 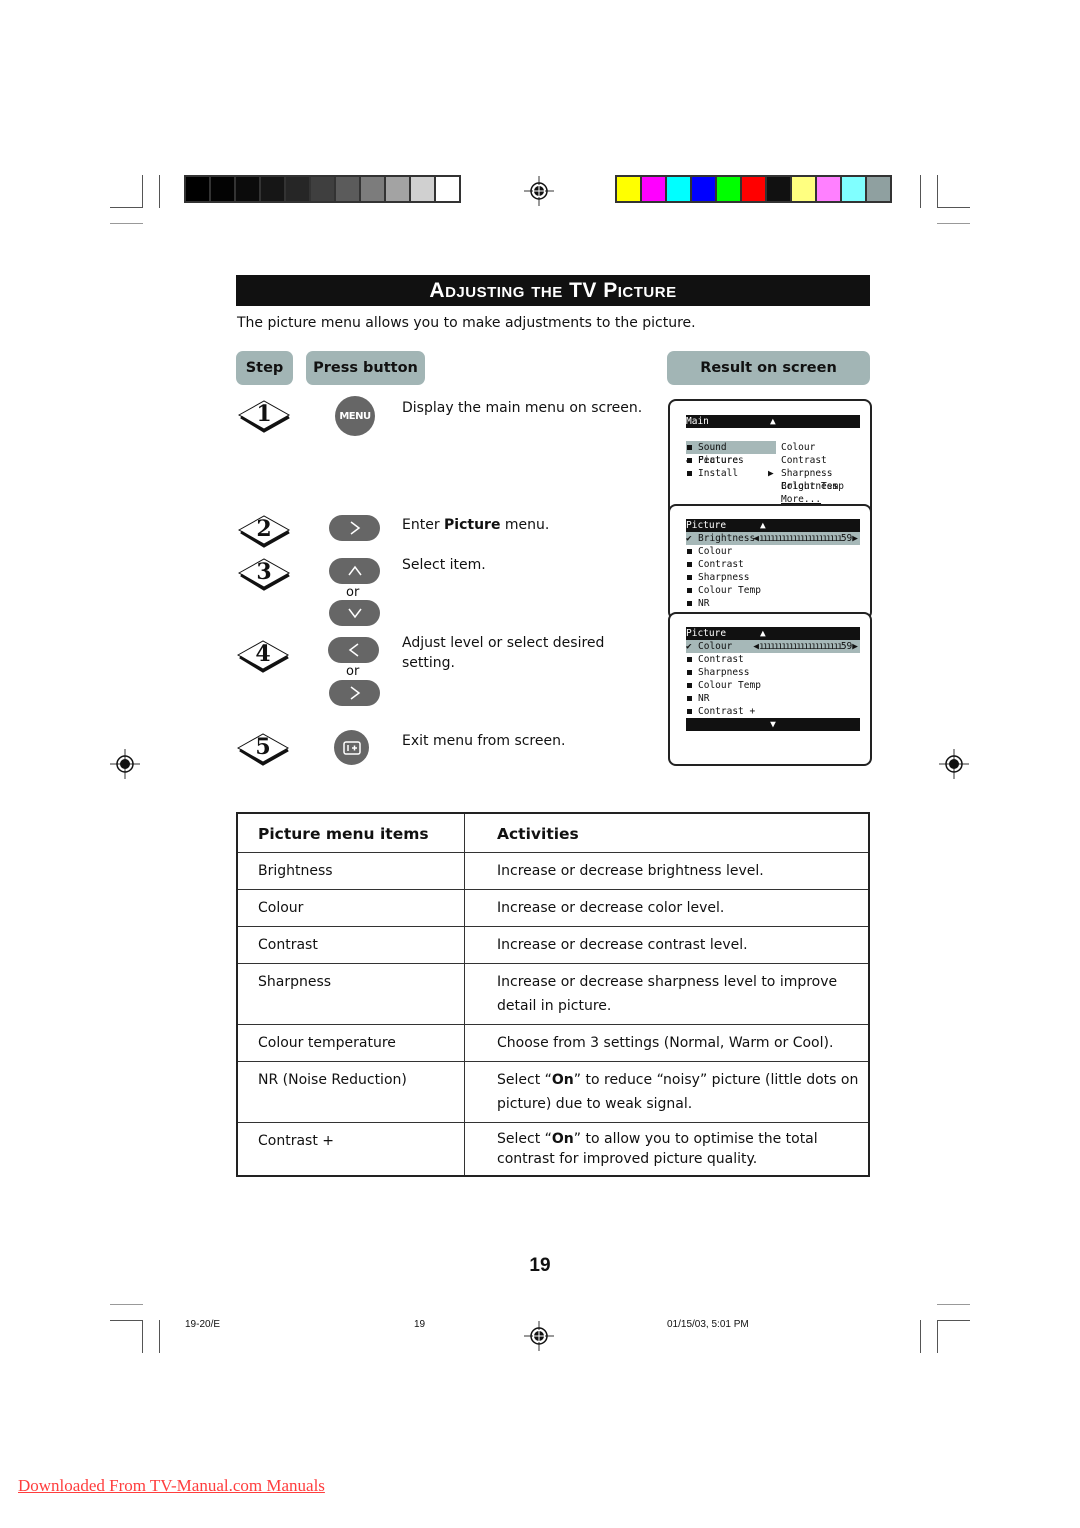 I want to click on step-number-3: 3, so click(x=264, y=574).